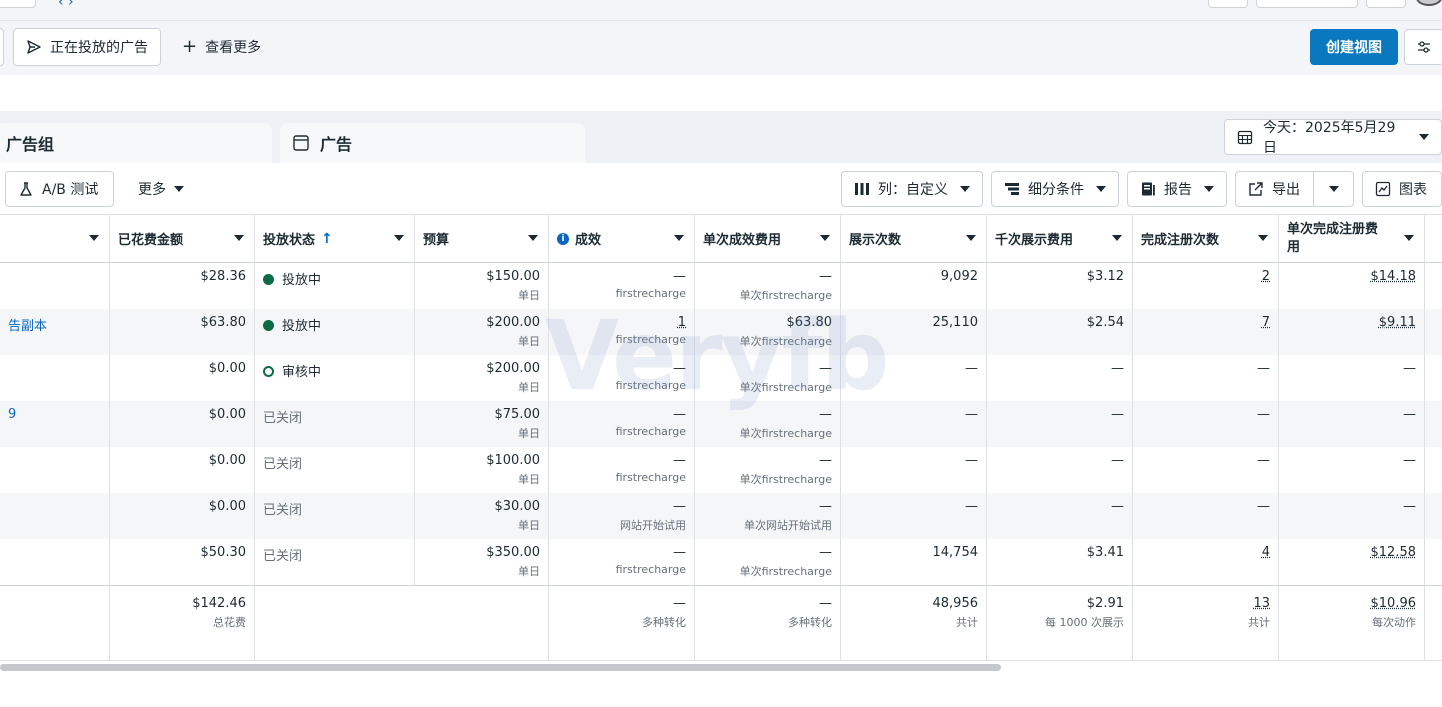 The width and height of the screenshot is (1442, 707). What do you see at coordinates (336, 143) in the screenshot?
I see `tab-ads-label: 广告` at bounding box center [336, 143].